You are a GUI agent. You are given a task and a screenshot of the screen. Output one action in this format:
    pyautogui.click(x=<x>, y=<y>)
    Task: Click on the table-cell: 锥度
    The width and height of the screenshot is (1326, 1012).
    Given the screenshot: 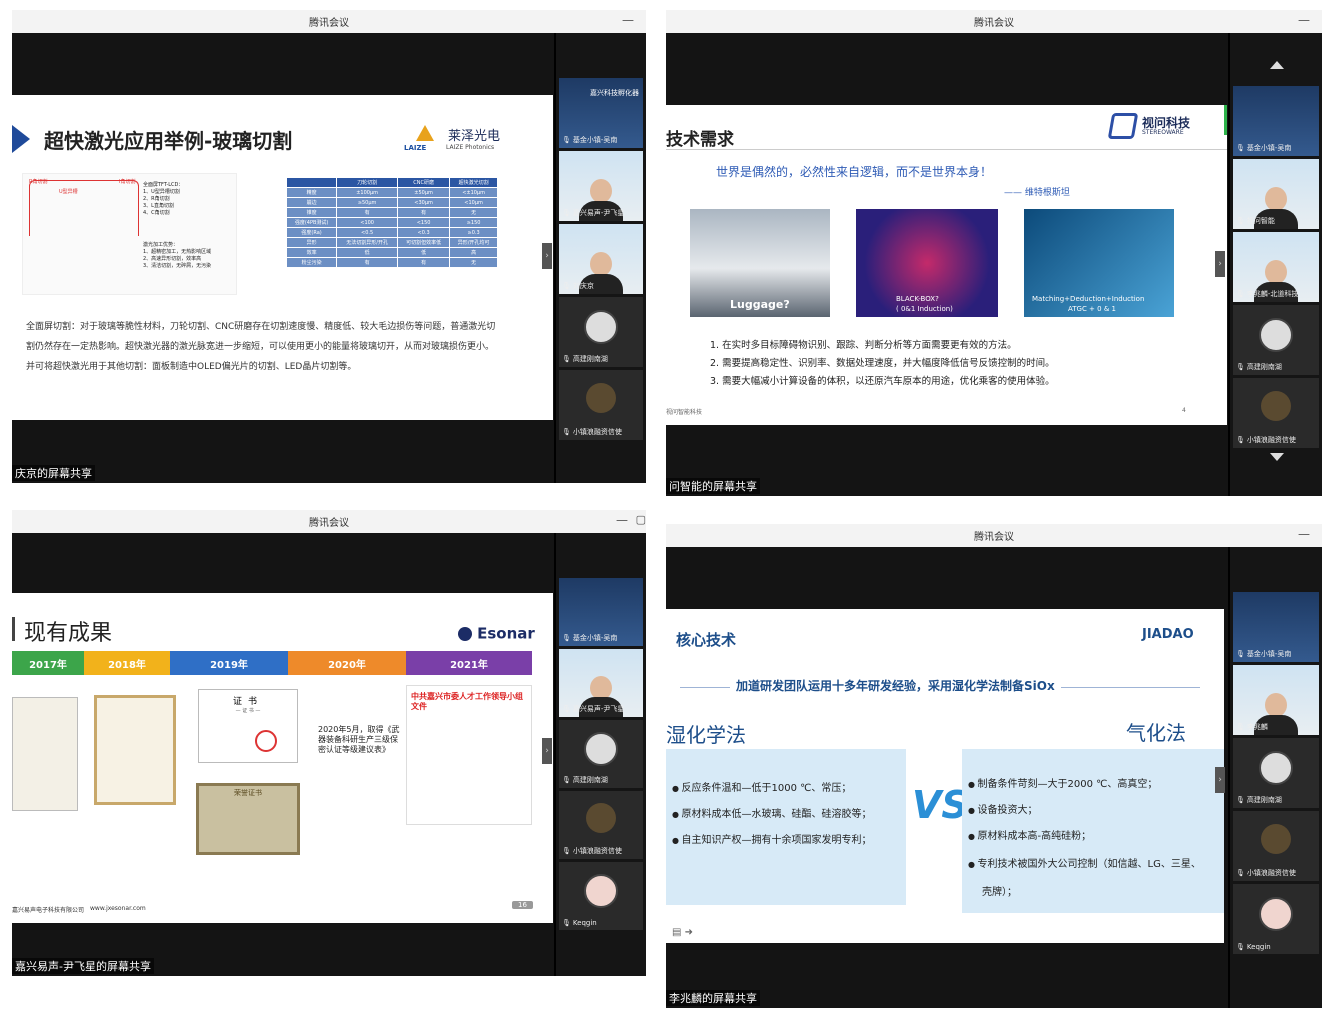 What is the action you would take?
    pyautogui.click(x=311, y=212)
    